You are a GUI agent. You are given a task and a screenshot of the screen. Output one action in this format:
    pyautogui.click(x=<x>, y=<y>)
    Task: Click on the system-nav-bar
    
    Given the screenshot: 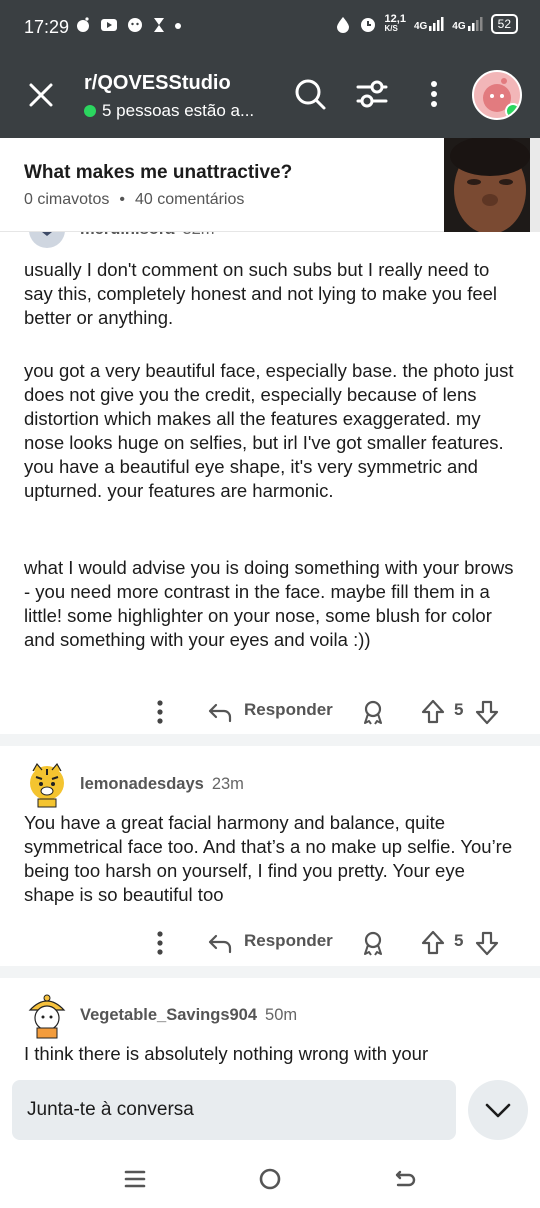 What is the action you would take?
    pyautogui.click(x=270, y=1180)
    